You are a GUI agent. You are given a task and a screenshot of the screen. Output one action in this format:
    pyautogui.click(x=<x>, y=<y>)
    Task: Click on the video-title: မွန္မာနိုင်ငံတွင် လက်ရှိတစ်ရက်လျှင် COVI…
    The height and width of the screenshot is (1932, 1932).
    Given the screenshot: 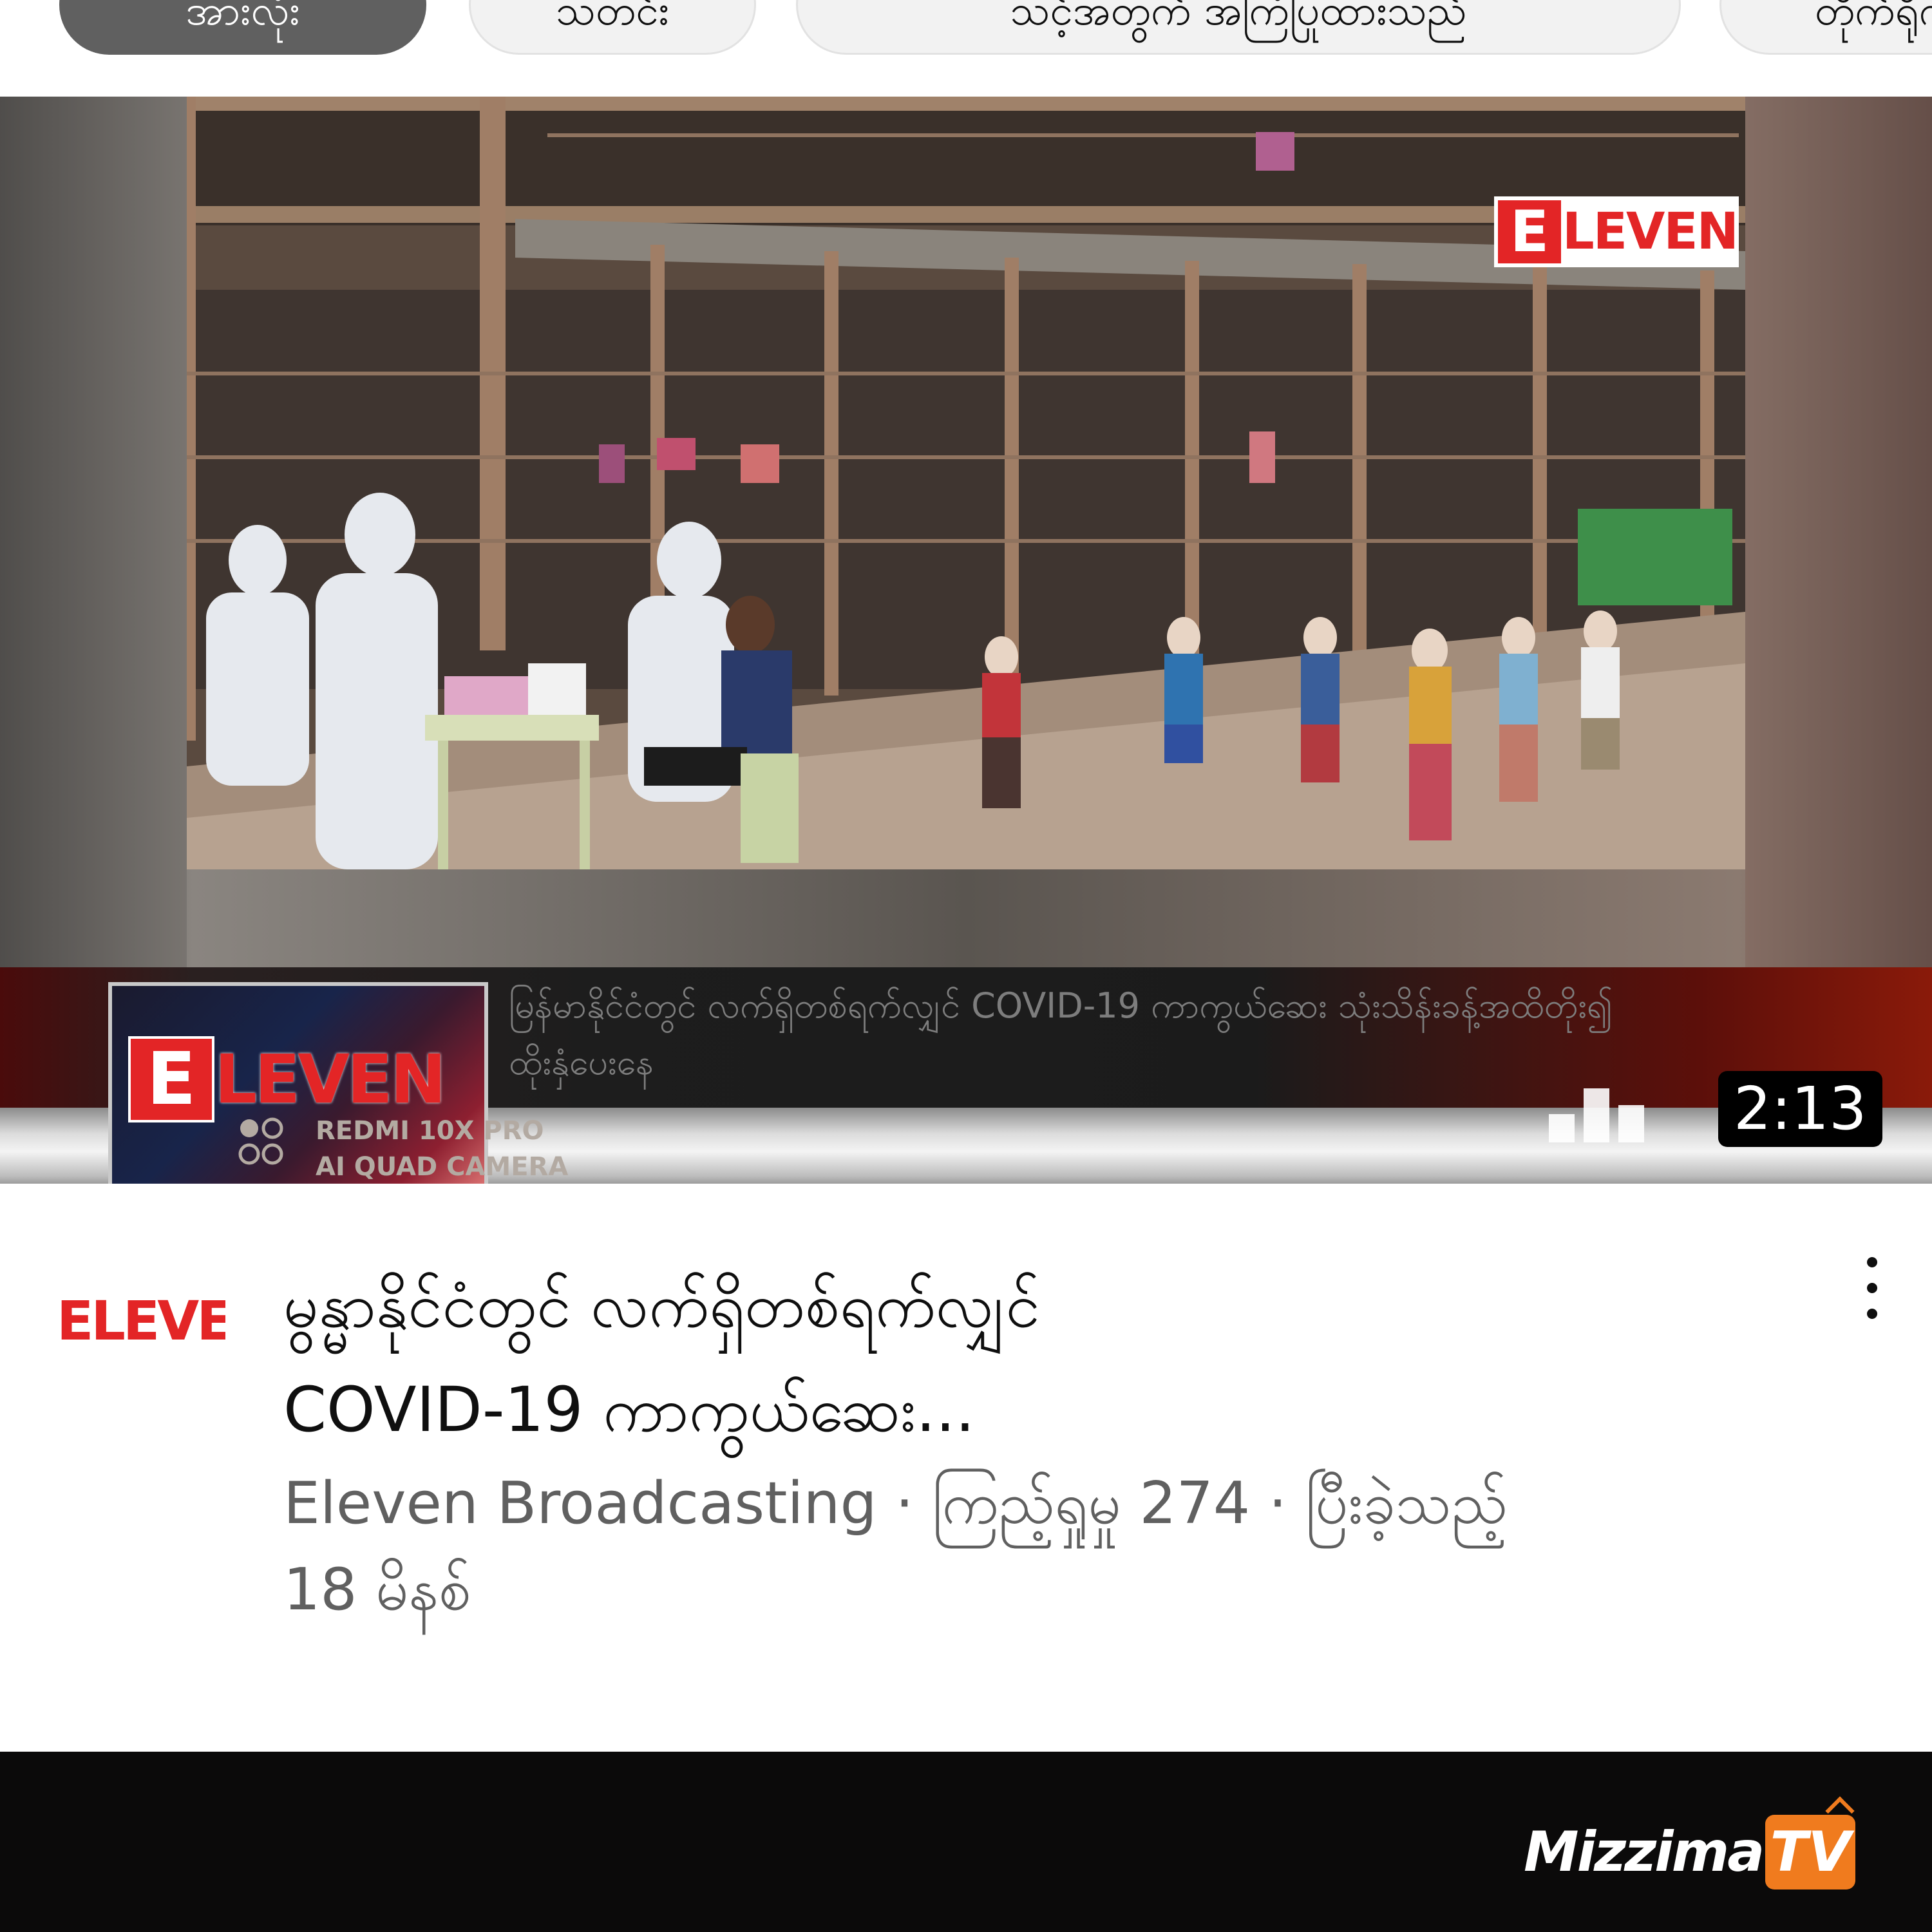 What is the action you would take?
    pyautogui.click(x=1043, y=1357)
    